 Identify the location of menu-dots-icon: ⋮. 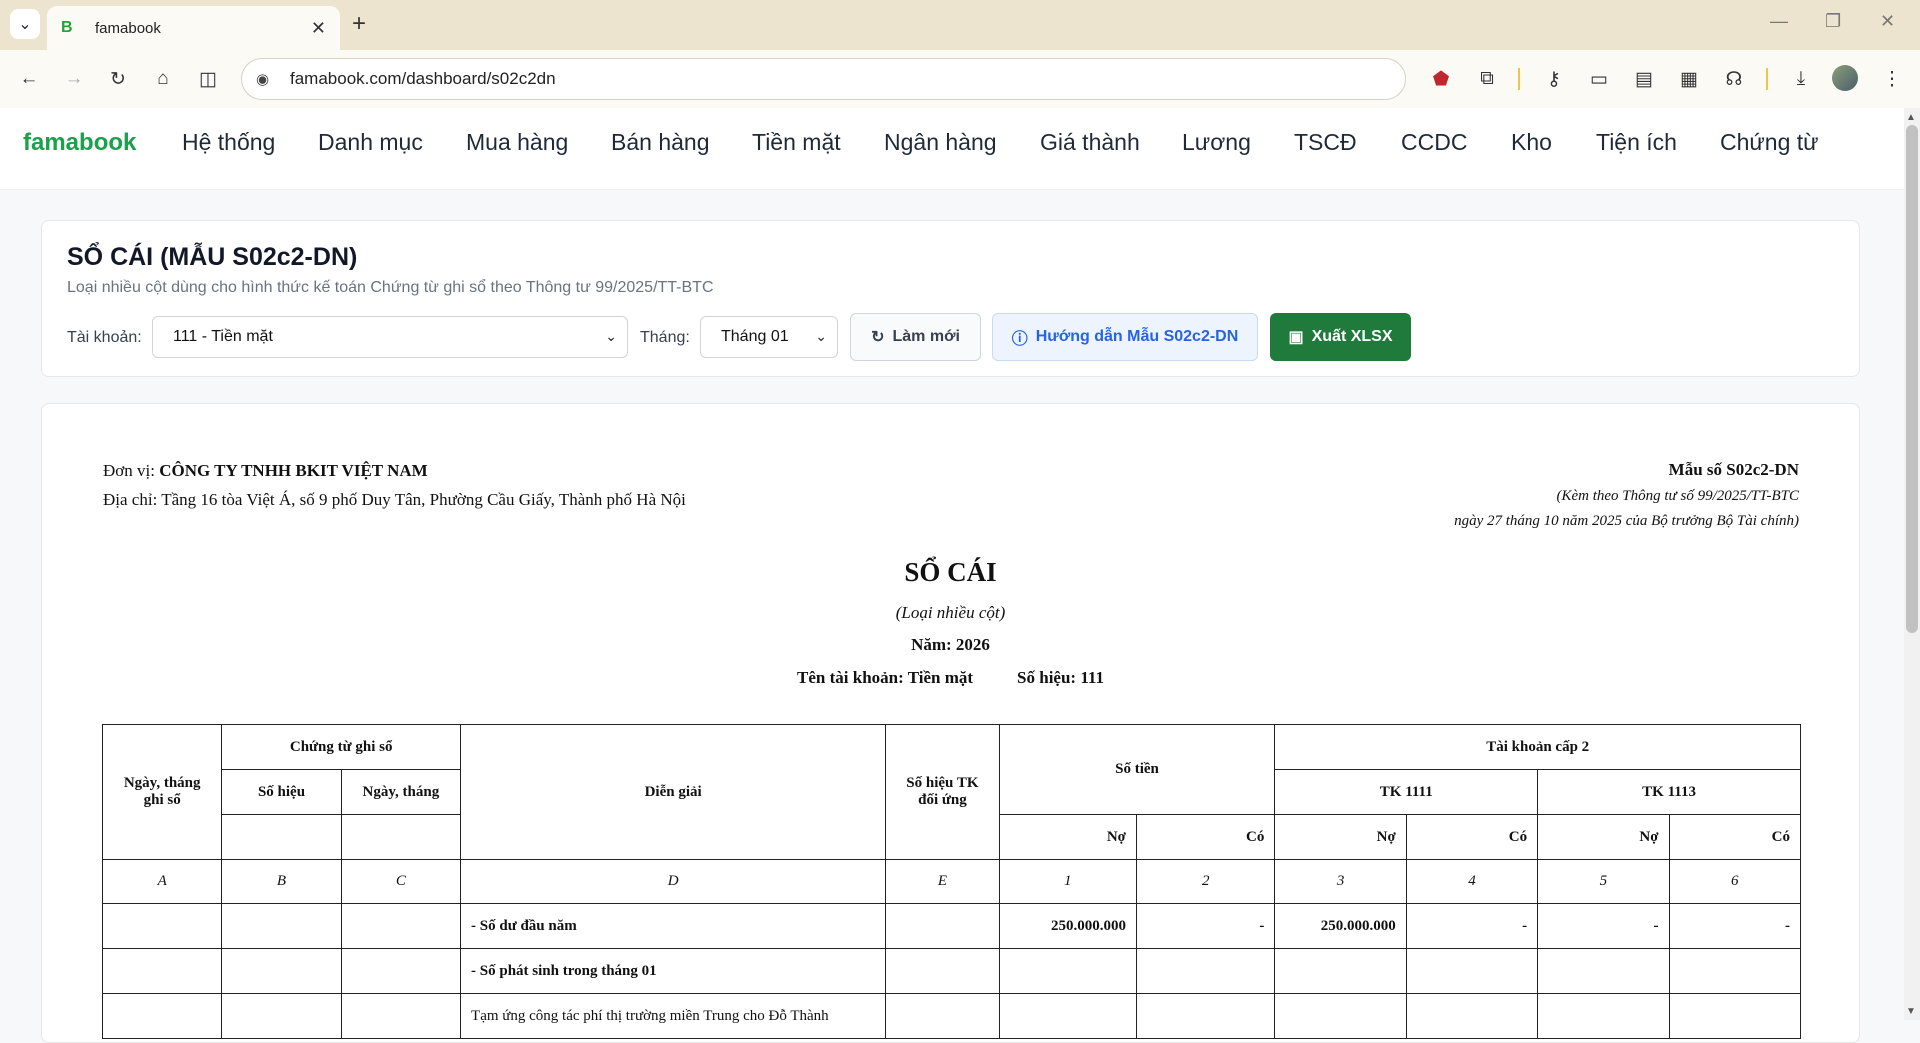
(1892, 79).